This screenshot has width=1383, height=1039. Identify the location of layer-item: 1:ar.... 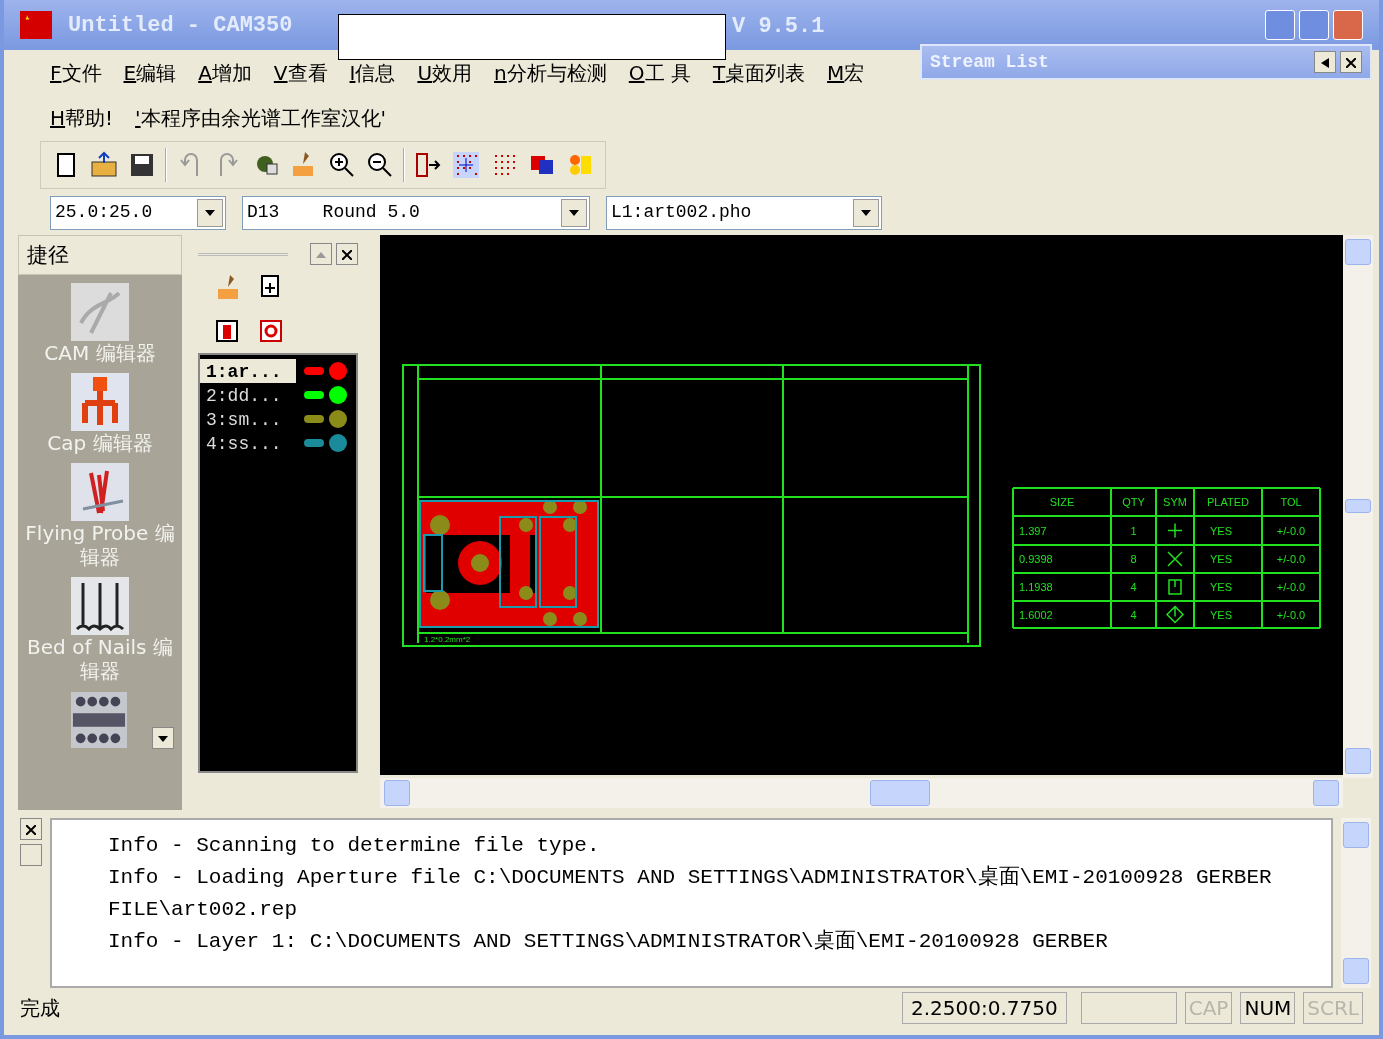
(248, 371).